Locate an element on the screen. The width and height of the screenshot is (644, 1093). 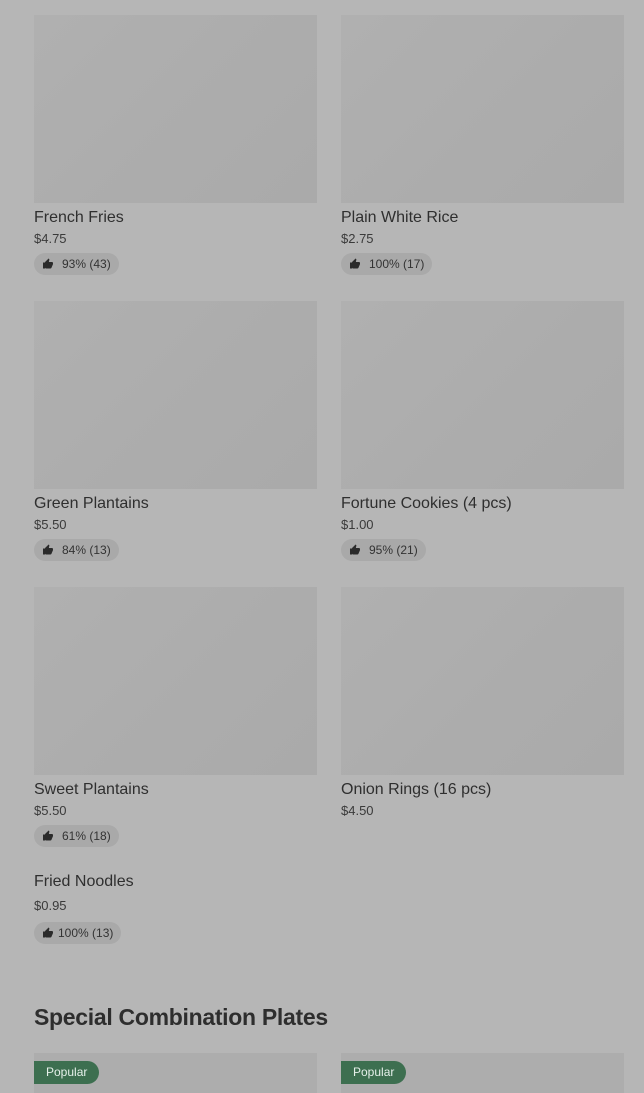
rating-text: 95% (21) is located at coordinates (393, 550).